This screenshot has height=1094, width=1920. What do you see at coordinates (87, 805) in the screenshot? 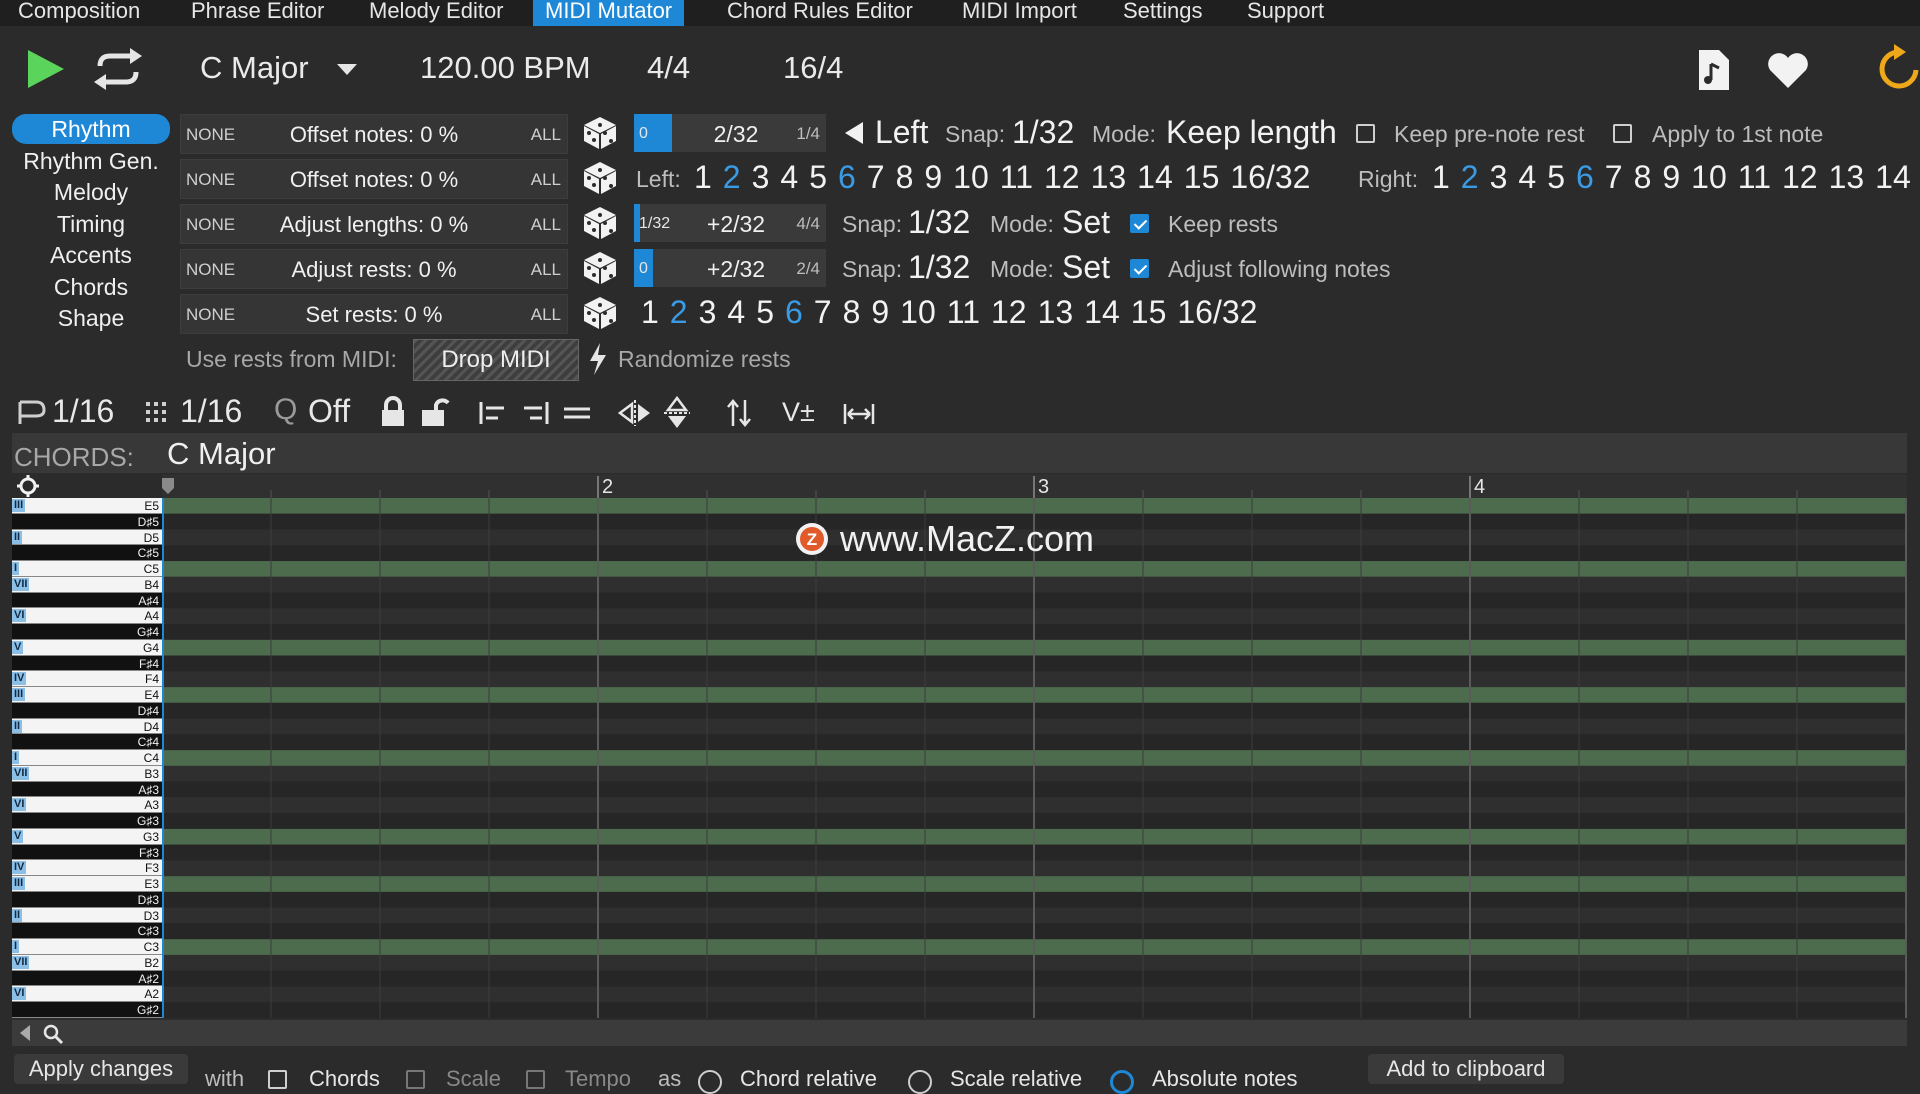
I see `piano-key: VI A3` at bounding box center [87, 805].